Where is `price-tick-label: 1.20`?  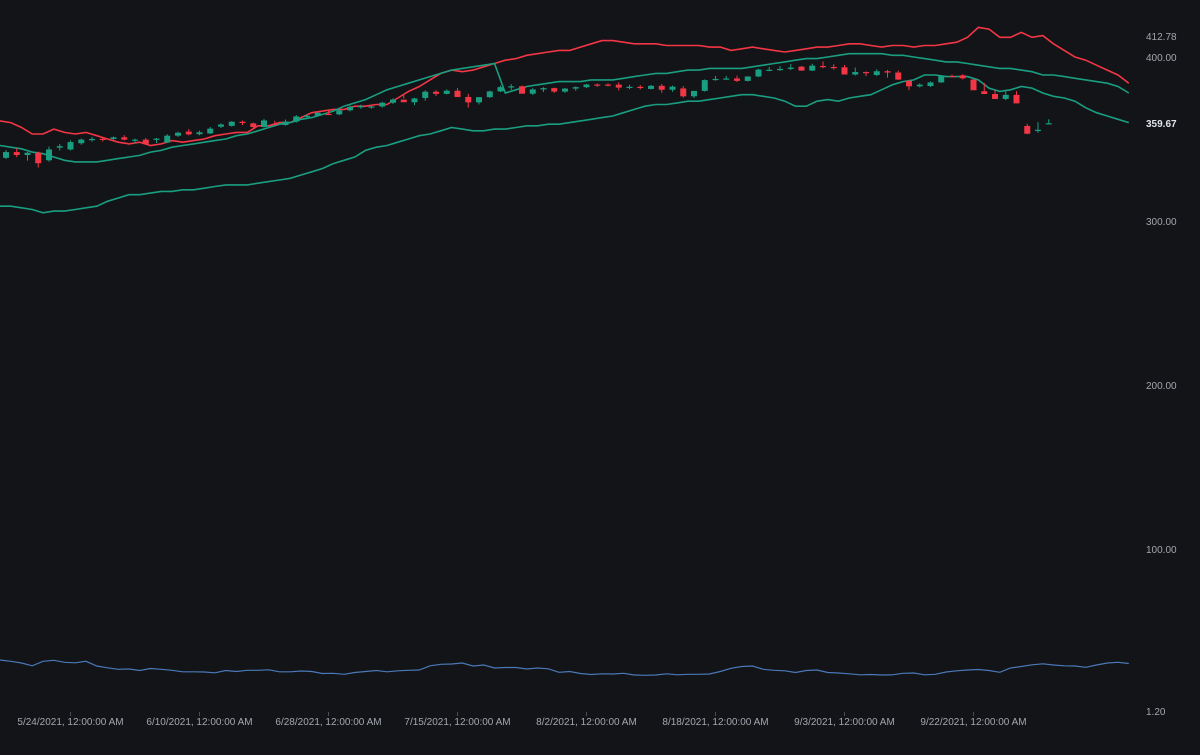
price-tick-label: 1.20 is located at coordinates (1156, 712).